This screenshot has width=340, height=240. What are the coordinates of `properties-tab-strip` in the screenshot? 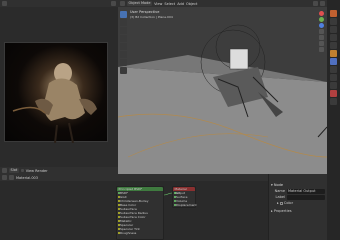 It's located at (333, 120).